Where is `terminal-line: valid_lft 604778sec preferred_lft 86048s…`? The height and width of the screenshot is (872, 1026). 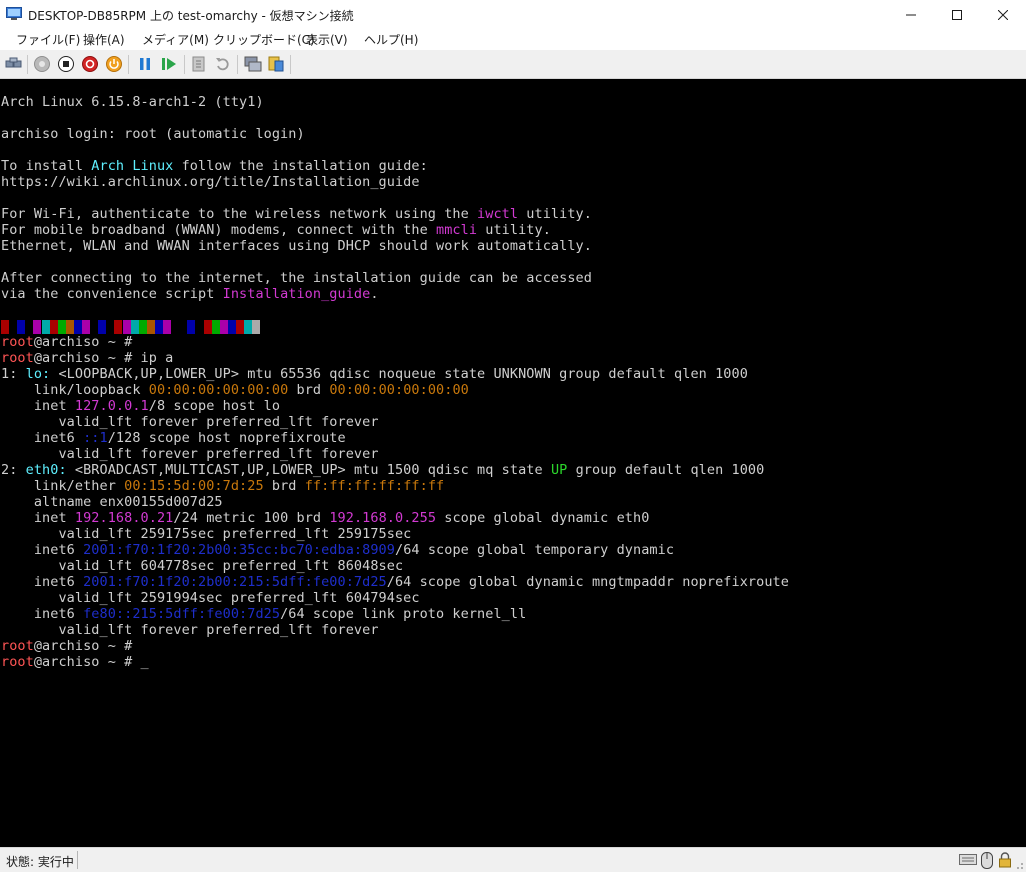 terminal-line: valid_lft 604778sec preferred_lft 86048s… is located at coordinates (202, 566).